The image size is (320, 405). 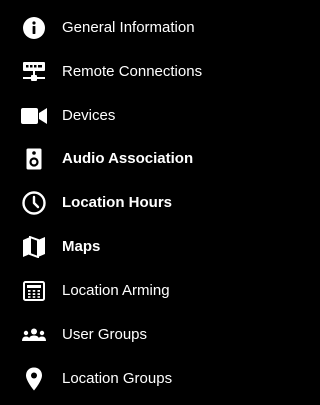 What do you see at coordinates (34, 116) in the screenshot?
I see `video-camera-icon` at bounding box center [34, 116].